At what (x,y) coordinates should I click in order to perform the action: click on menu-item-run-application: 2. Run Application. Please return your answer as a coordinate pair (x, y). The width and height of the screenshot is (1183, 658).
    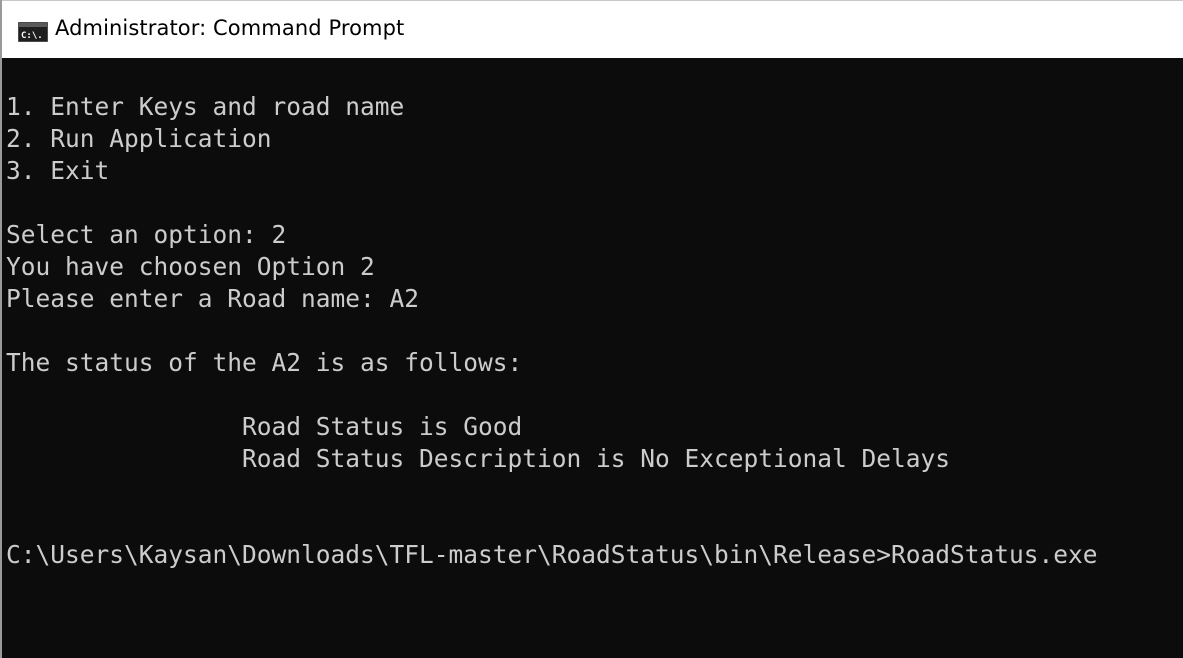
    Looking at the image, I should click on (139, 138).